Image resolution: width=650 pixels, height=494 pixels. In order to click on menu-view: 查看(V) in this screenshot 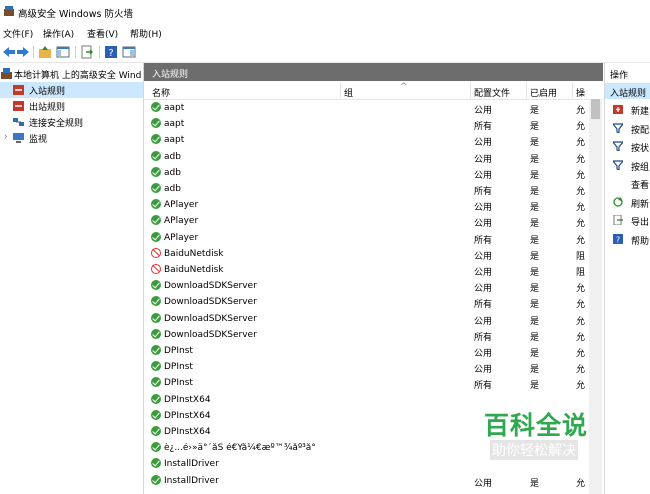, I will do `click(102, 33)`.